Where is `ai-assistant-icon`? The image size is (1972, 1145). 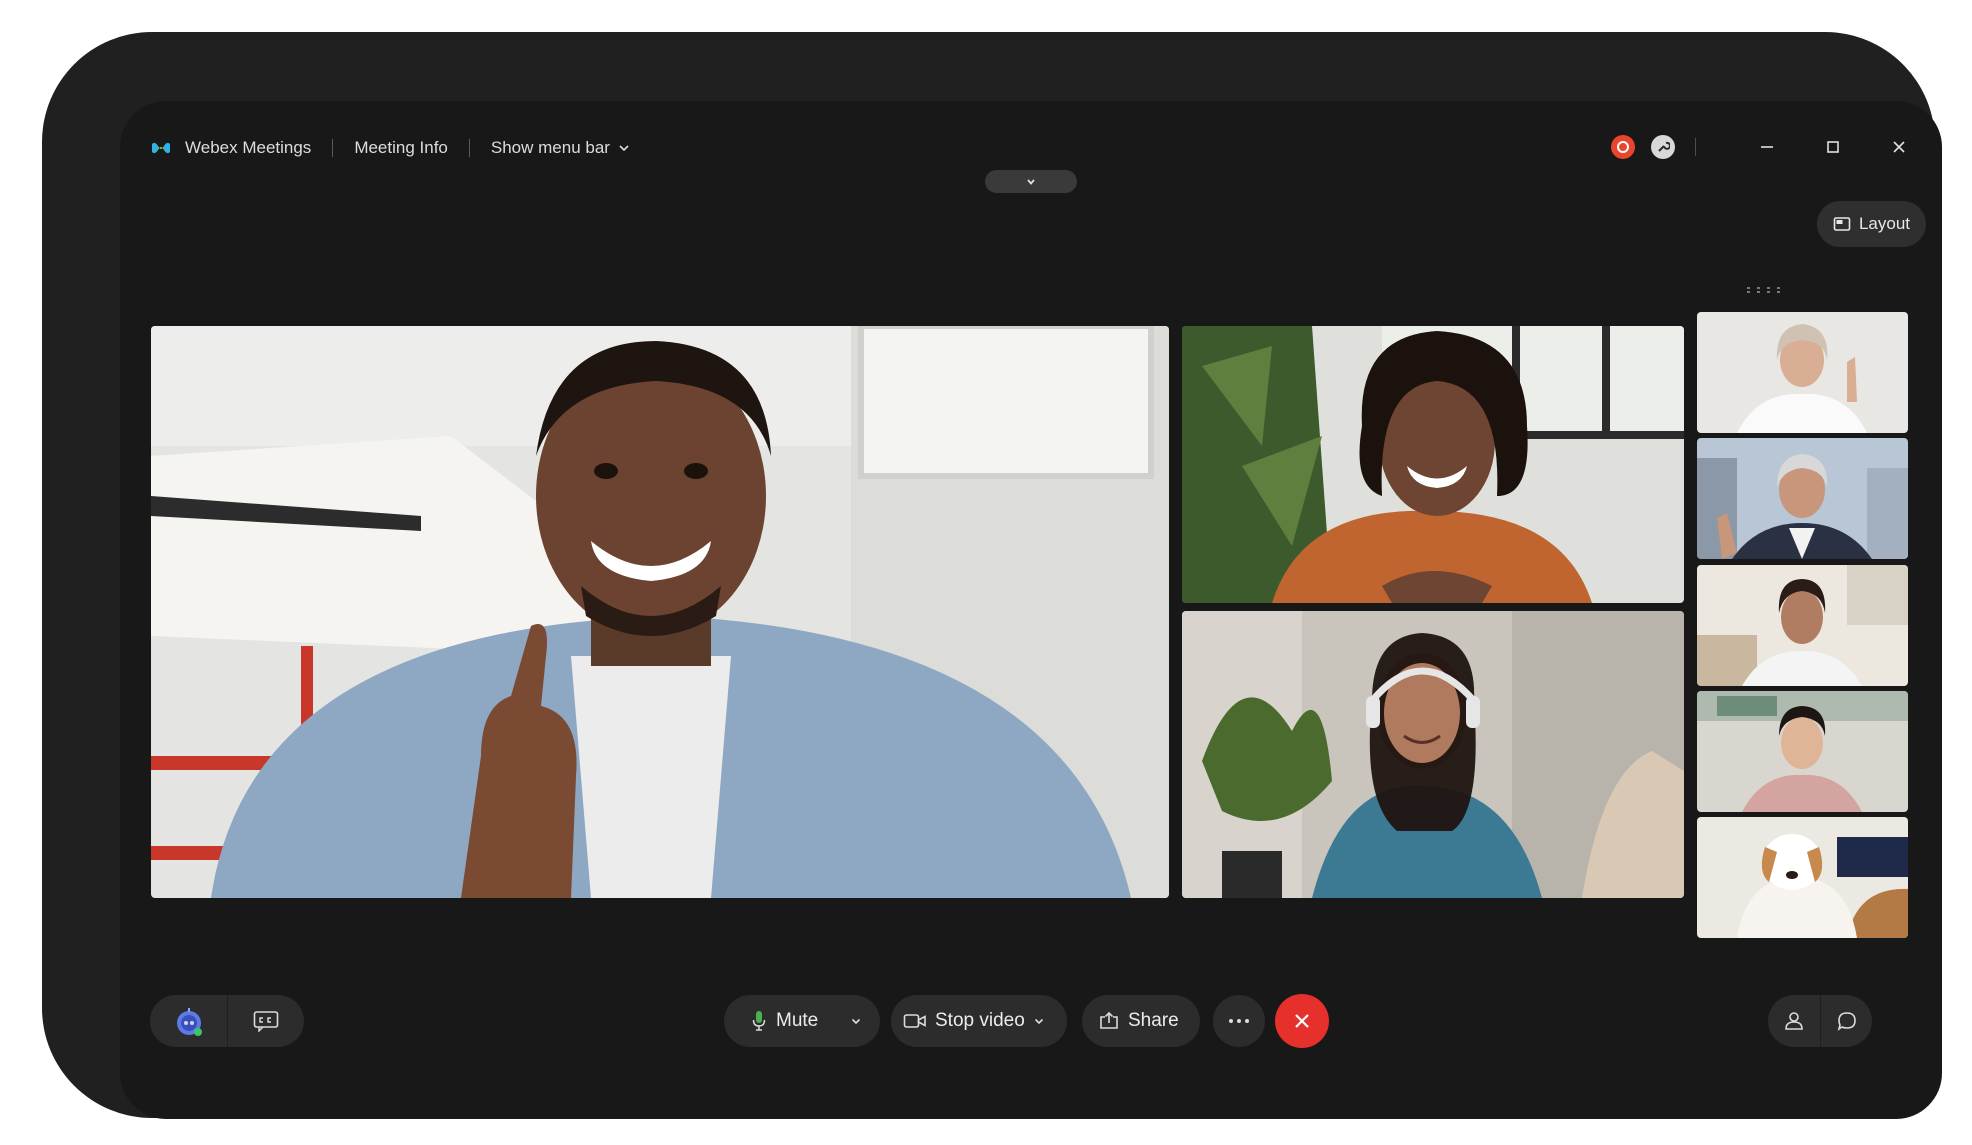
ai-assistant-icon is located at coordinates (189, 1022).